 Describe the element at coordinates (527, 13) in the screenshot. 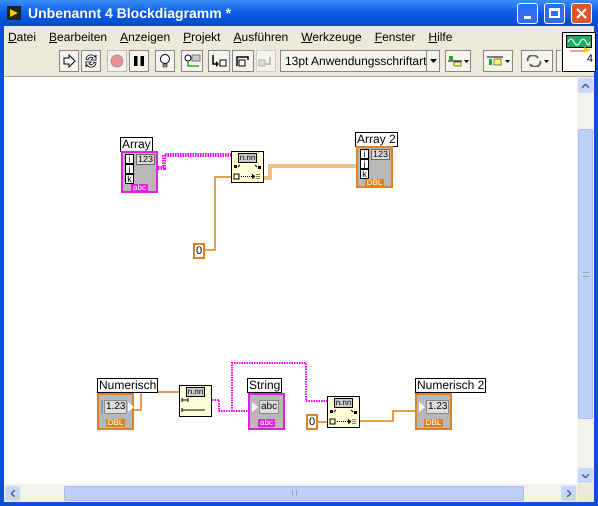

I see `minimize-button` at that location.